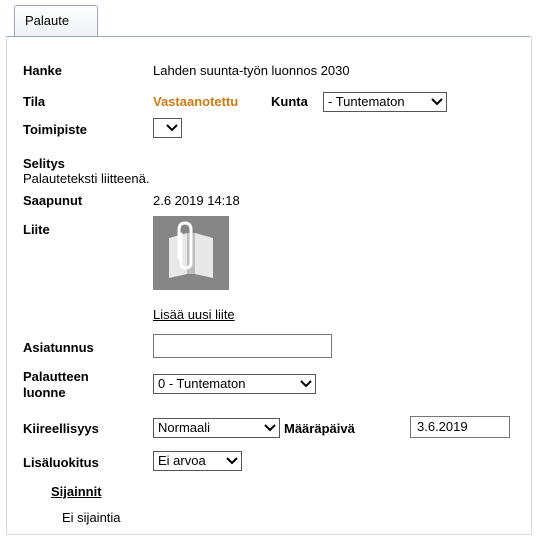 This screenshot has width=537, height=541. What do you see at coordinates (44, 163) in the screenshot?
I see `selitys-label: Selitys` at bounding box center [44, 163].